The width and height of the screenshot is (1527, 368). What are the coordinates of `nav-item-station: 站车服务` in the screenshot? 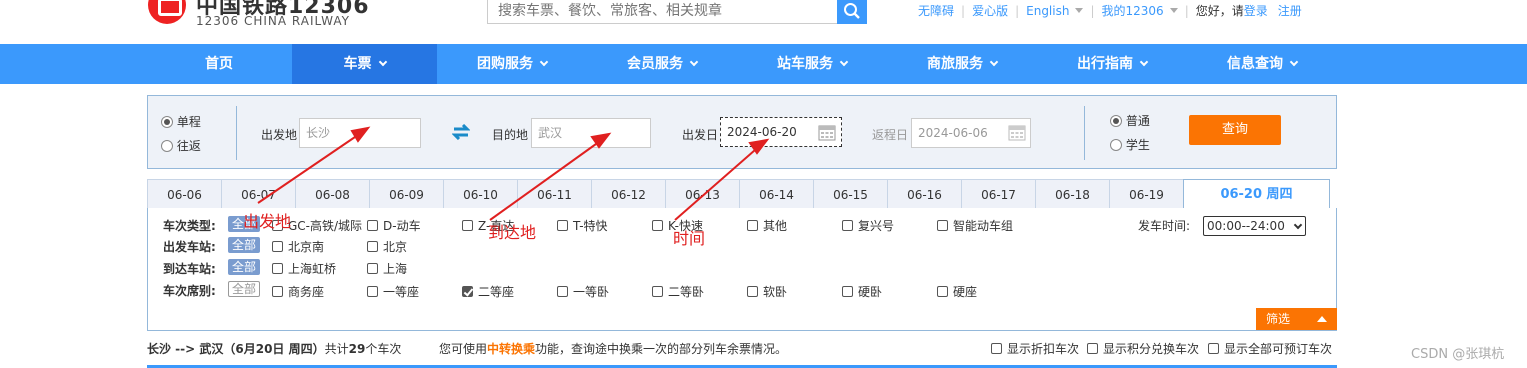 It's located at (812, 64).